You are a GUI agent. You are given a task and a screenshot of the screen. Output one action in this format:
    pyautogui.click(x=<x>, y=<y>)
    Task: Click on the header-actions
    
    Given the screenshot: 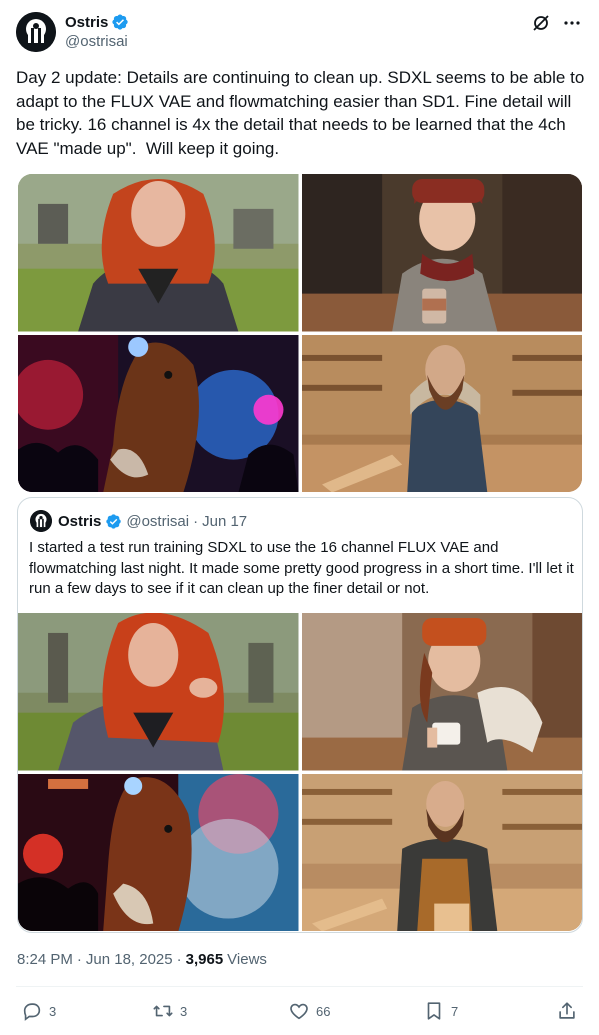 What is the action you would take?
    pyautogui.click(x=556, y=23)
    